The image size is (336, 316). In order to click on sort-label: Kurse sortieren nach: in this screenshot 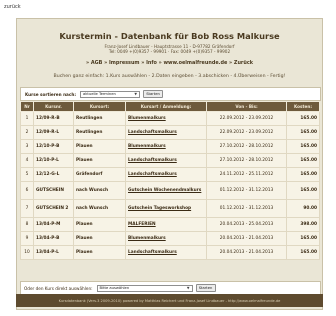, I will do `click(51, 94)`.